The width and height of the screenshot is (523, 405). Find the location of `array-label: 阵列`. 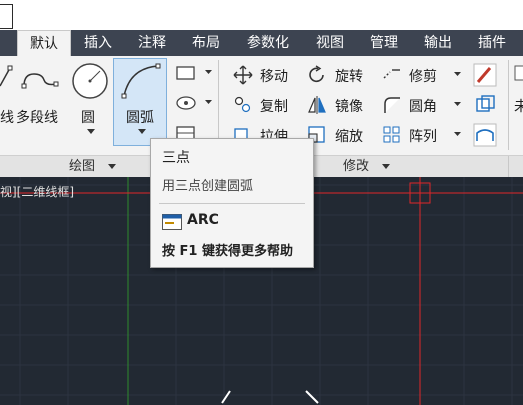

array-label: 阵列 is located at coordinates (423, 136).